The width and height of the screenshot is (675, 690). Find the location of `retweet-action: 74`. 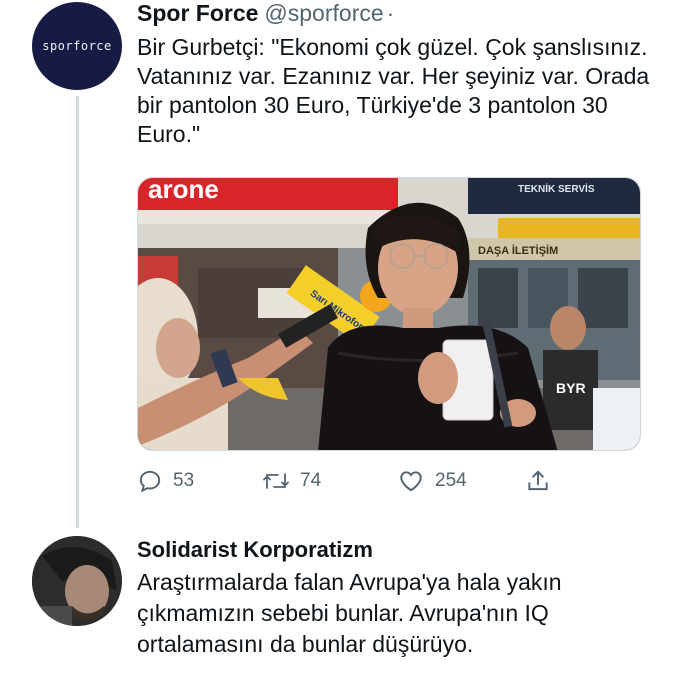

retweet-action: 74 is located at coordinates (291, 481).